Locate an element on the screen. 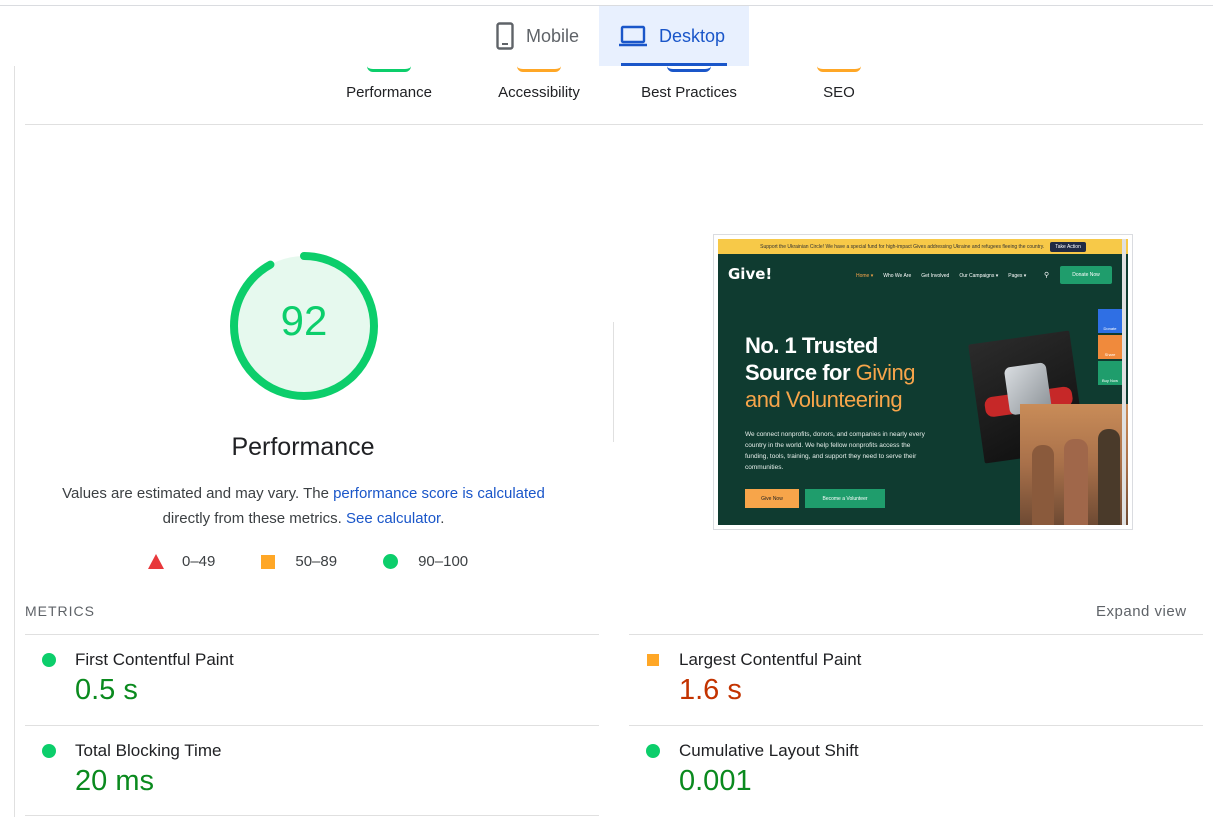 Image resolution: width=1213 pixels, height=817 pixels. legend-fail: 0–49 is located at coordinates (181, 561).